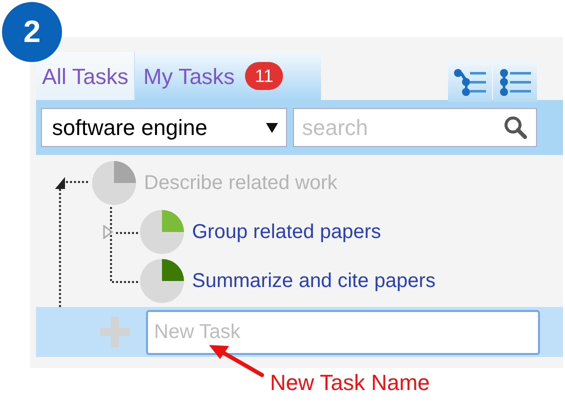  I want to click on tree-view-button, so click(470, 82).